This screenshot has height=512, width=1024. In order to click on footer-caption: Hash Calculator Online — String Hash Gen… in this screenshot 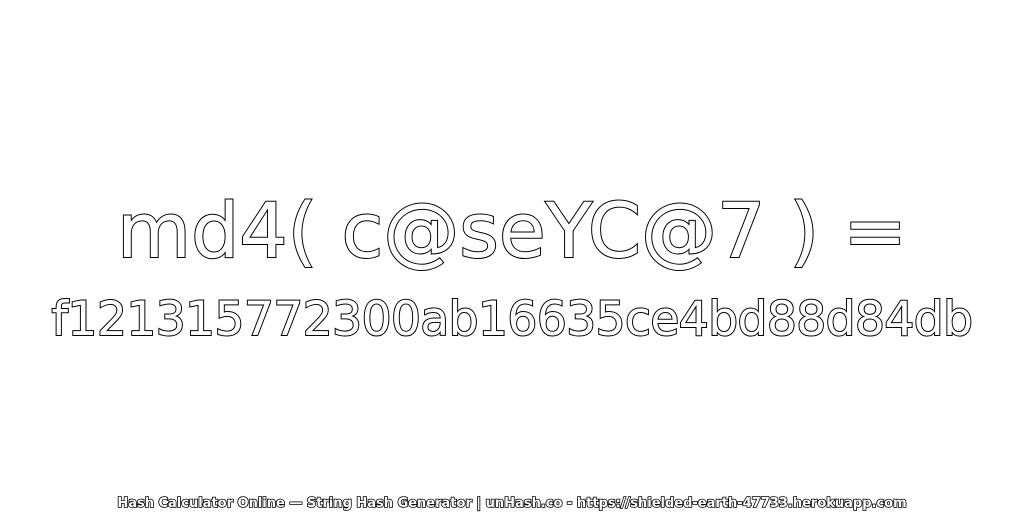, I will do `click(512, 503)`.